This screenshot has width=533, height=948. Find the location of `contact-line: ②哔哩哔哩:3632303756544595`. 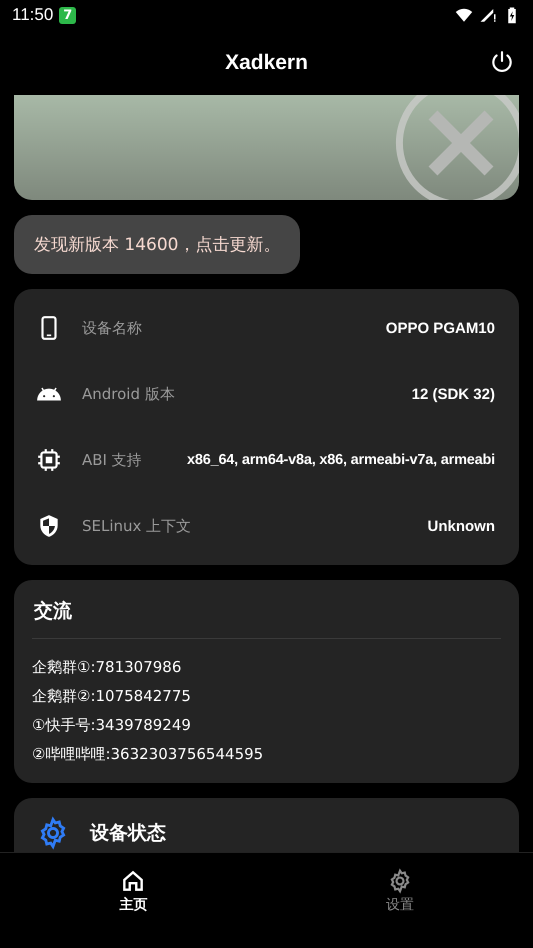

contact-line: ②哔哩哔哩:3632303756544595 is located at coordinates (148, 754).